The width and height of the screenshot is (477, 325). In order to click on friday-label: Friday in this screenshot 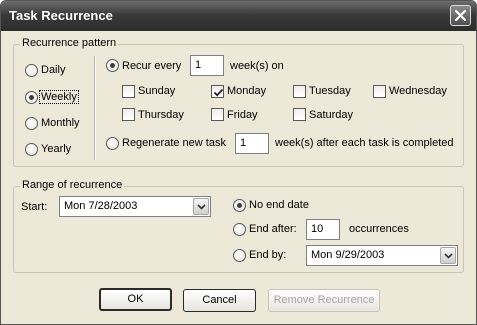, I will do `click(242, 115)`.